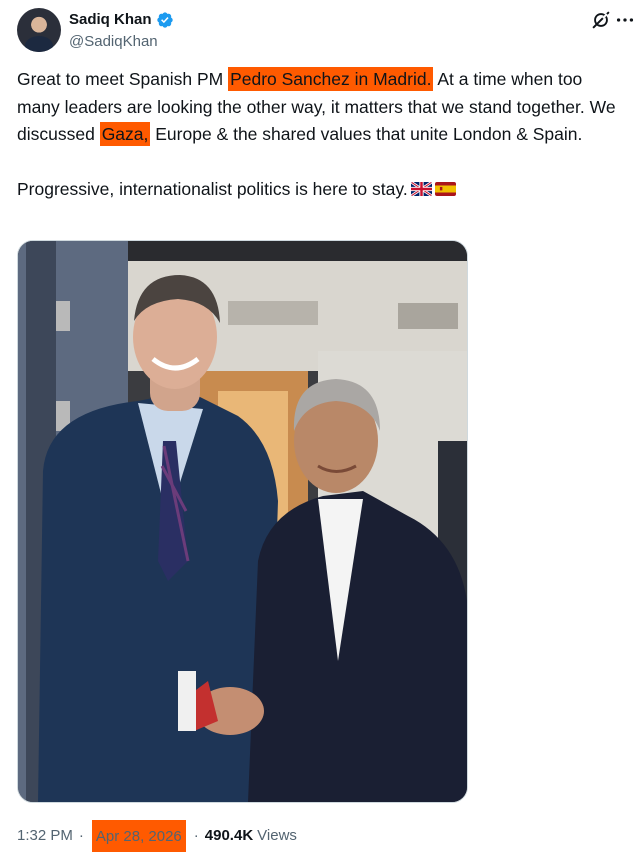  Describe the element at coordinates (625, 20) in the screenshot. I see `more-options-icon` at that location.